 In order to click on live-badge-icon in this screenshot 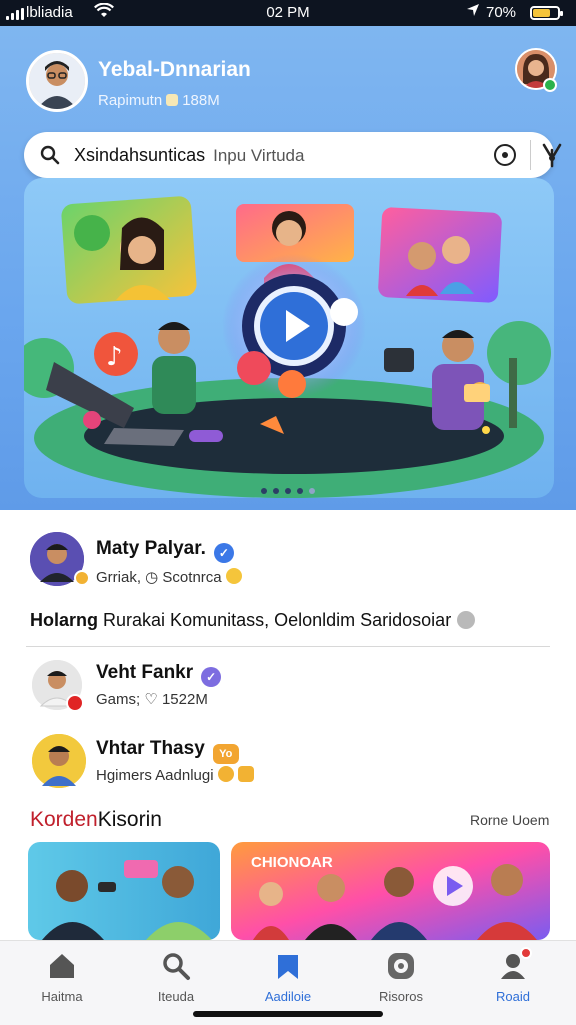, I will do `click(75, 703)`.